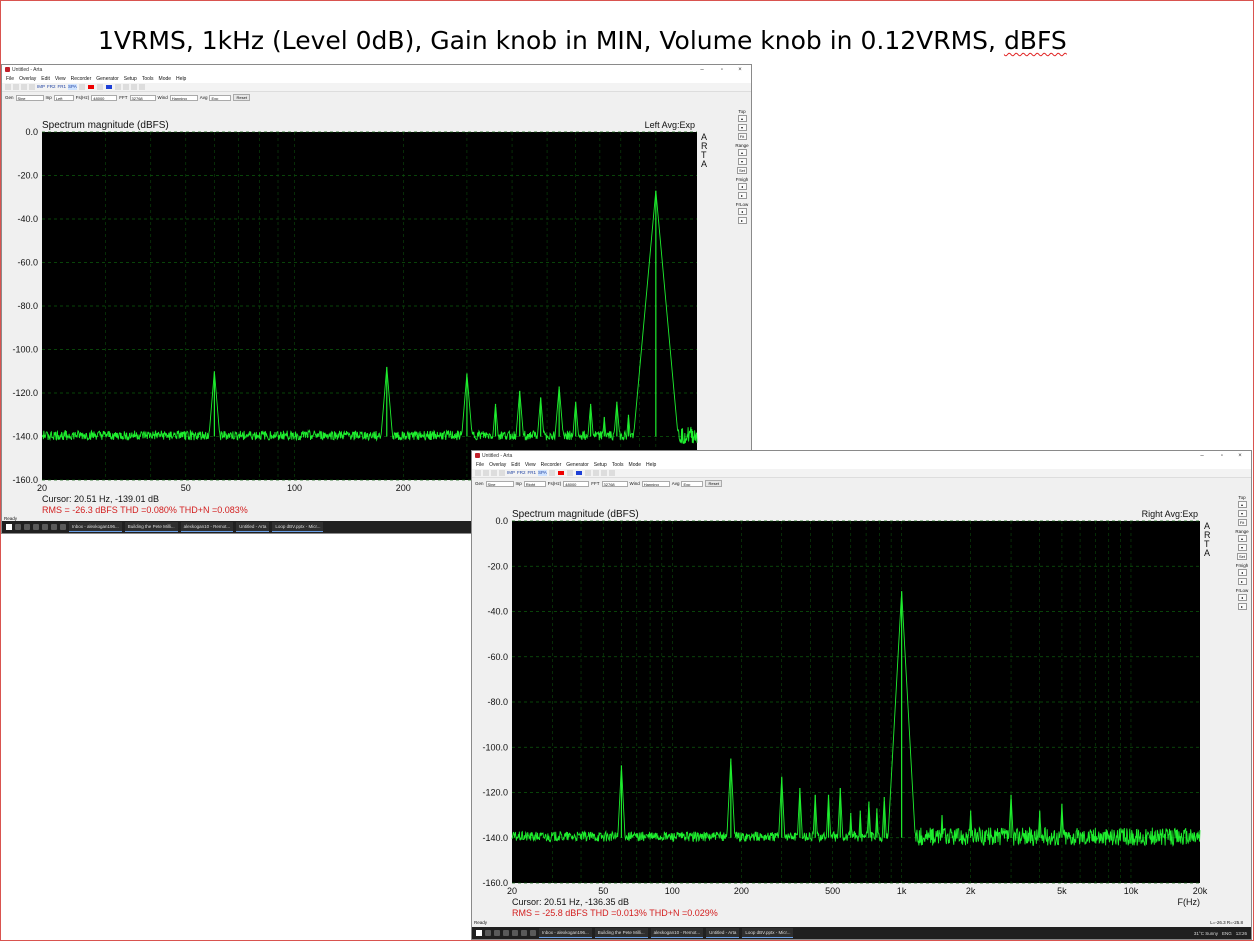  Describe the element at coordinates (183, 97) in the screenshot. I see `wind-select: Hanning` at that location.